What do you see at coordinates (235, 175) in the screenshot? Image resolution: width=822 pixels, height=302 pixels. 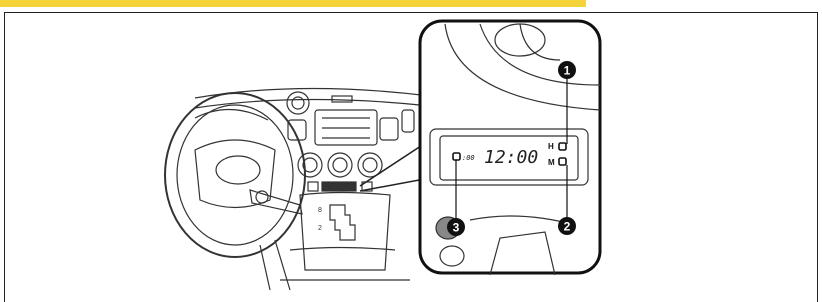 I see `steering-wheel` at bounding box center [235, 175].